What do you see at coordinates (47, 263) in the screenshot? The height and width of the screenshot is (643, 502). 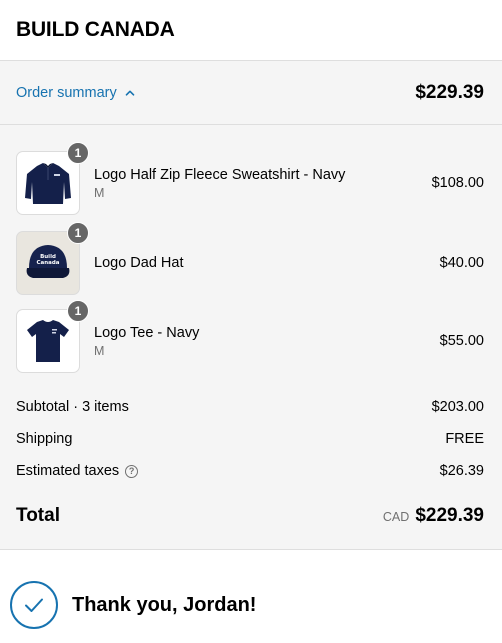 I see `hat-logo-text-line2: Canada` at bounding box center [47, 263].